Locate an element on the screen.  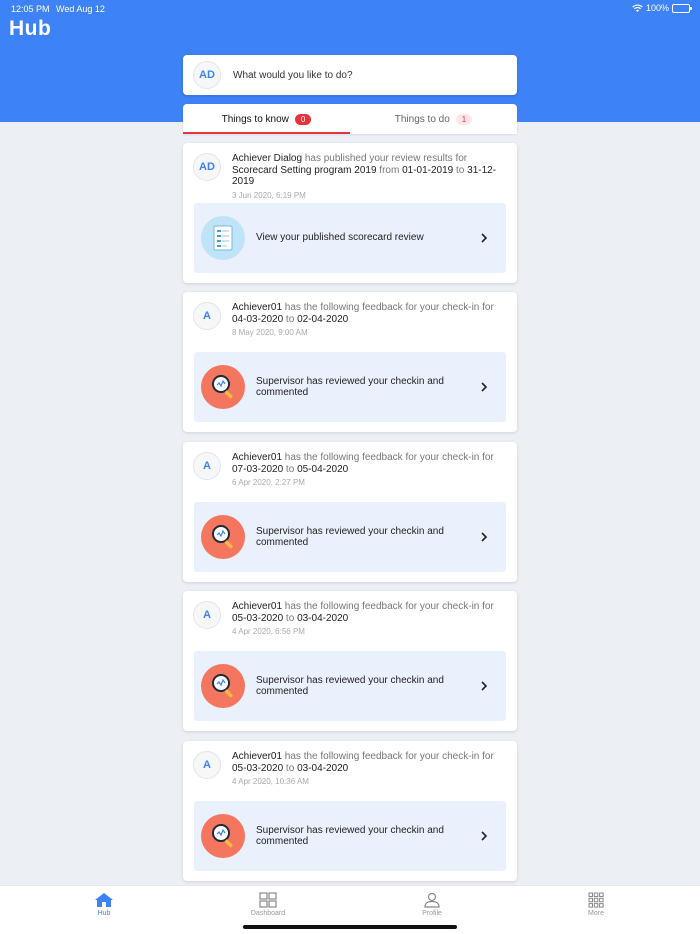
dashboard-icon is located at coordinates (268, 900).